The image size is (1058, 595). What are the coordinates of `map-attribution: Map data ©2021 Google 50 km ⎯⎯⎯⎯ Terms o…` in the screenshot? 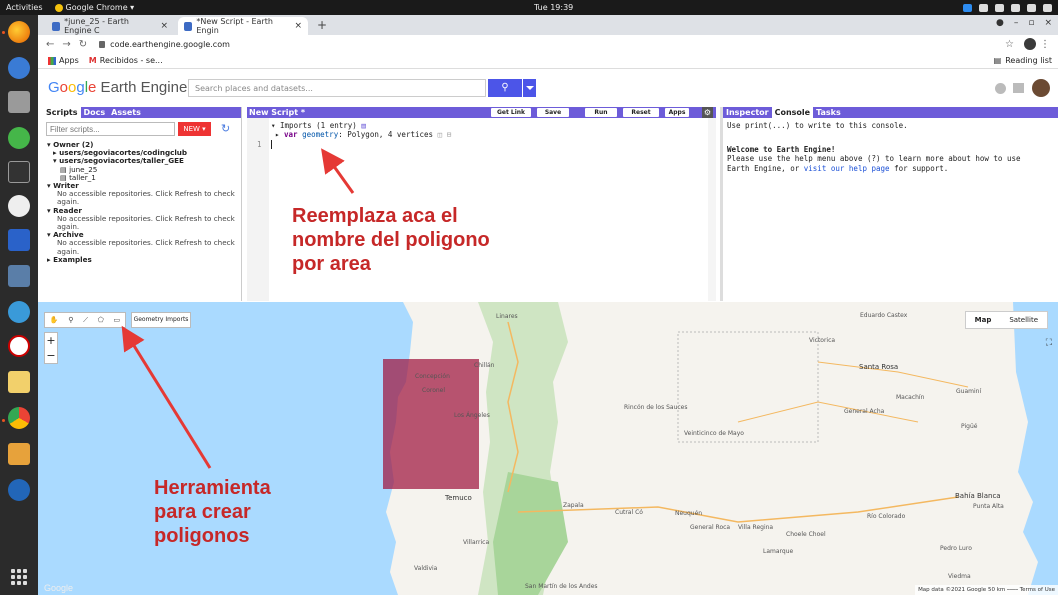 It's located at (986, 590).